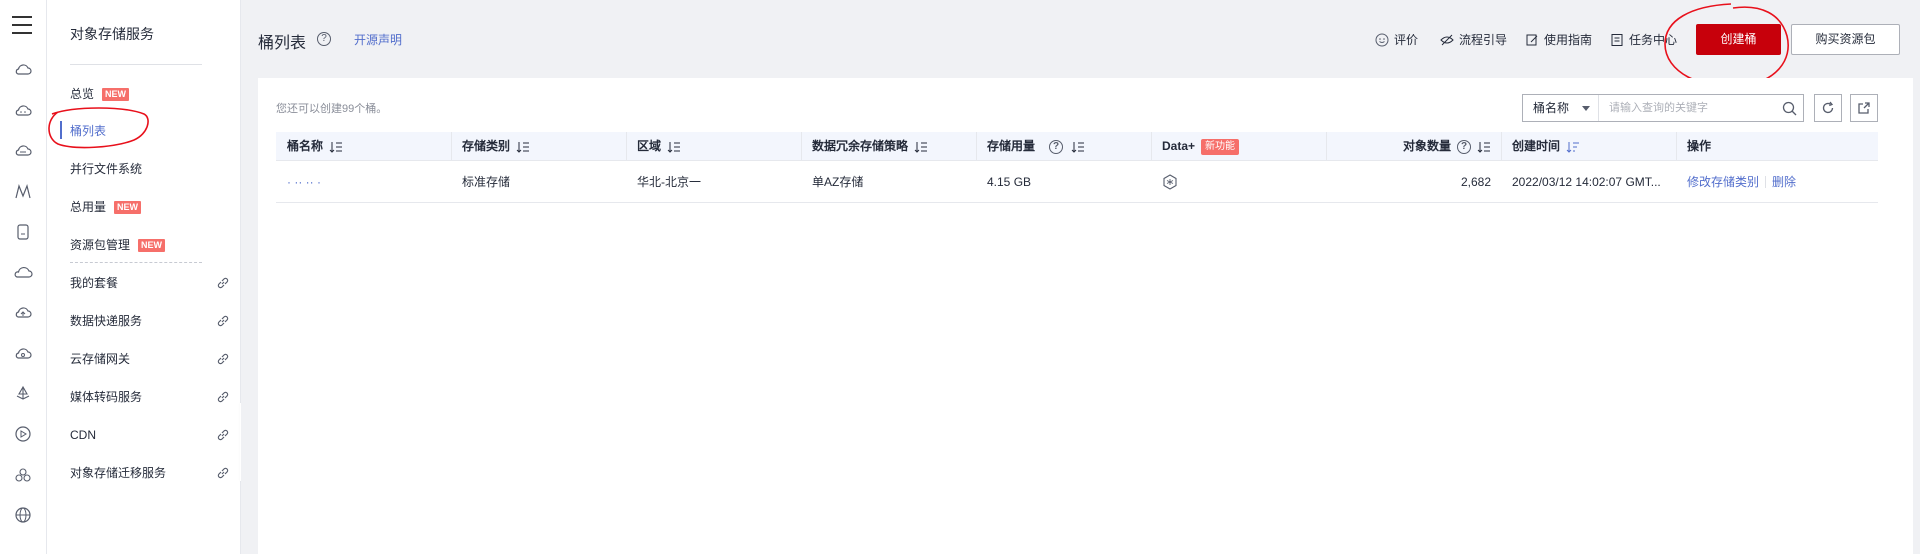 The height and width of the screenshot is (554, 1920). I want to click on search-field-select: 桶名称, so click(1561, 108).